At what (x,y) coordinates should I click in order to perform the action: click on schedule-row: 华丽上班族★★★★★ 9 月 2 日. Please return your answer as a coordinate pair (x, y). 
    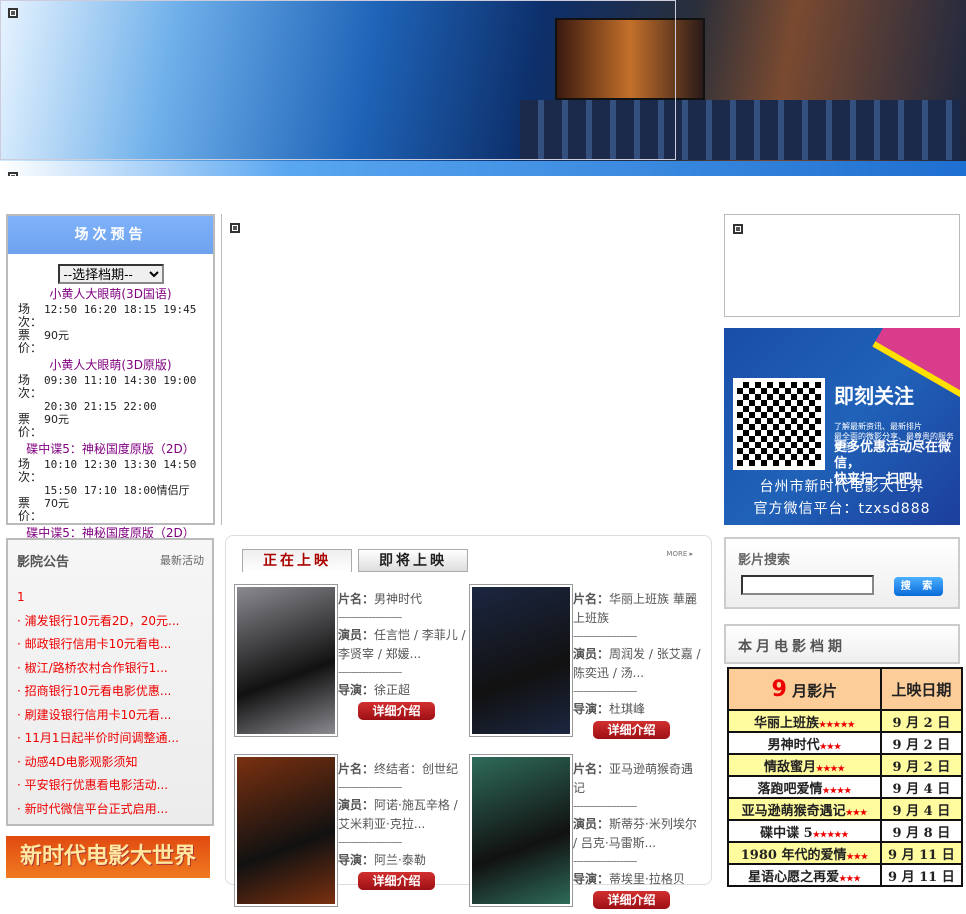
    Looking at the image, I should click on (845, 721).